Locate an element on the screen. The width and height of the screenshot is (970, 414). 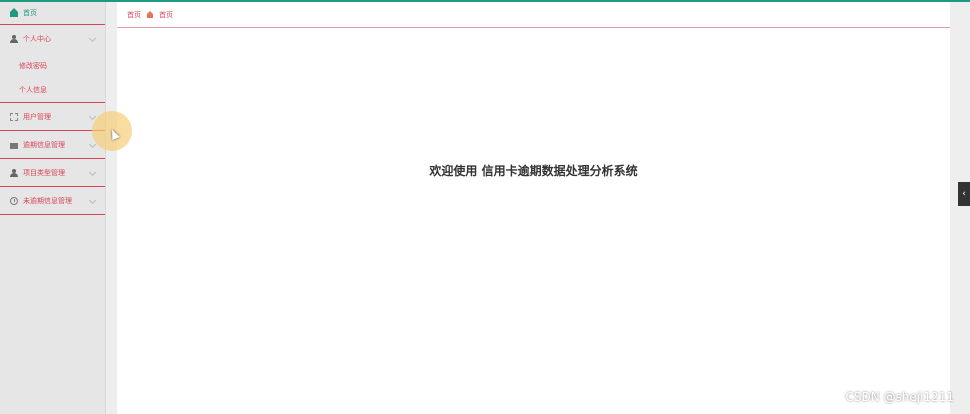
breadcrumb-current: 首页 is located at coordinates (166, 14).